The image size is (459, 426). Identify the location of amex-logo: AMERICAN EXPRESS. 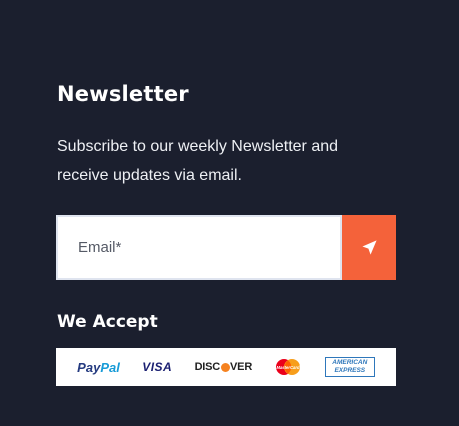
(349, 367).